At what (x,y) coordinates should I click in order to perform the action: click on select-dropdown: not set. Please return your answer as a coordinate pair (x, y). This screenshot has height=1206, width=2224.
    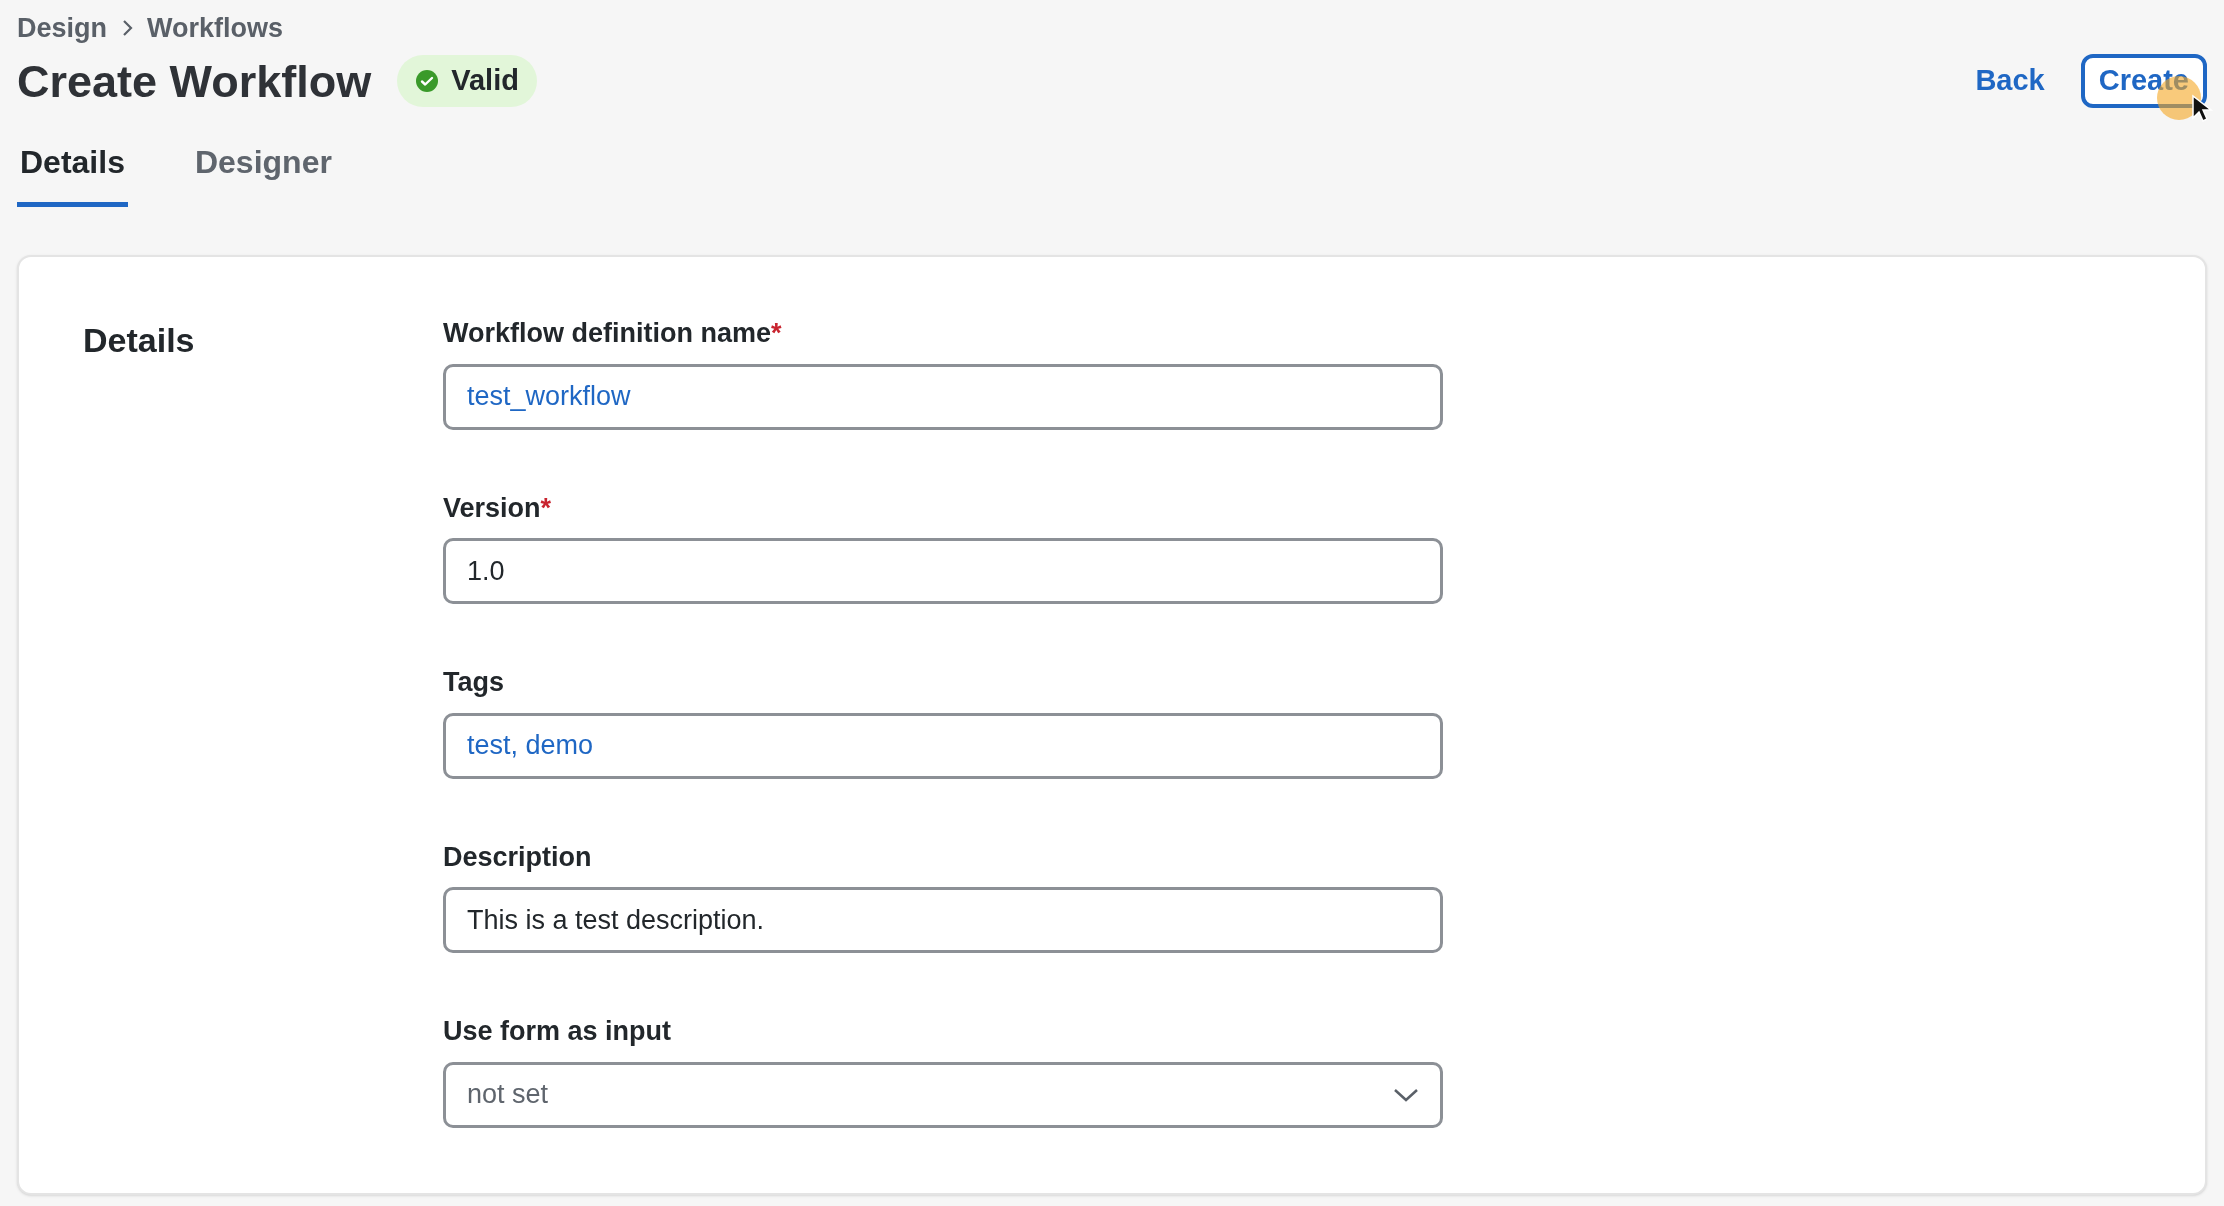
    Looking at the image, I should click on (943, 1094).